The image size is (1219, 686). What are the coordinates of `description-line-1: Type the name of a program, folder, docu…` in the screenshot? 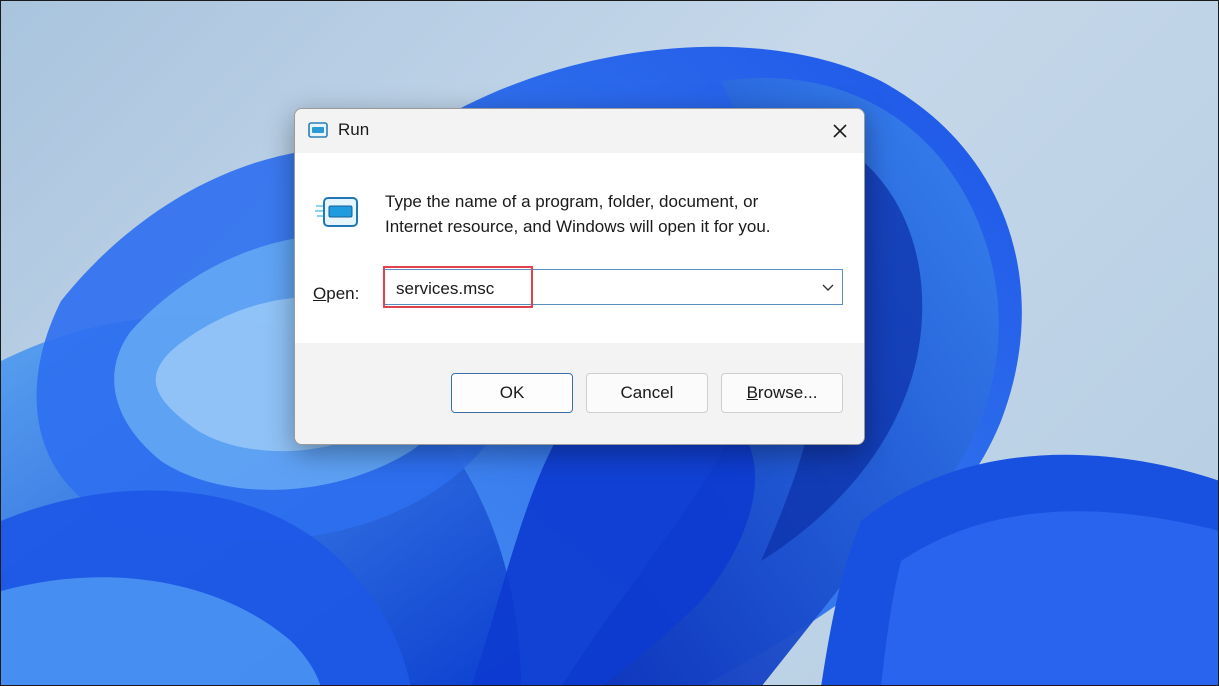 It's located at (572, 201).